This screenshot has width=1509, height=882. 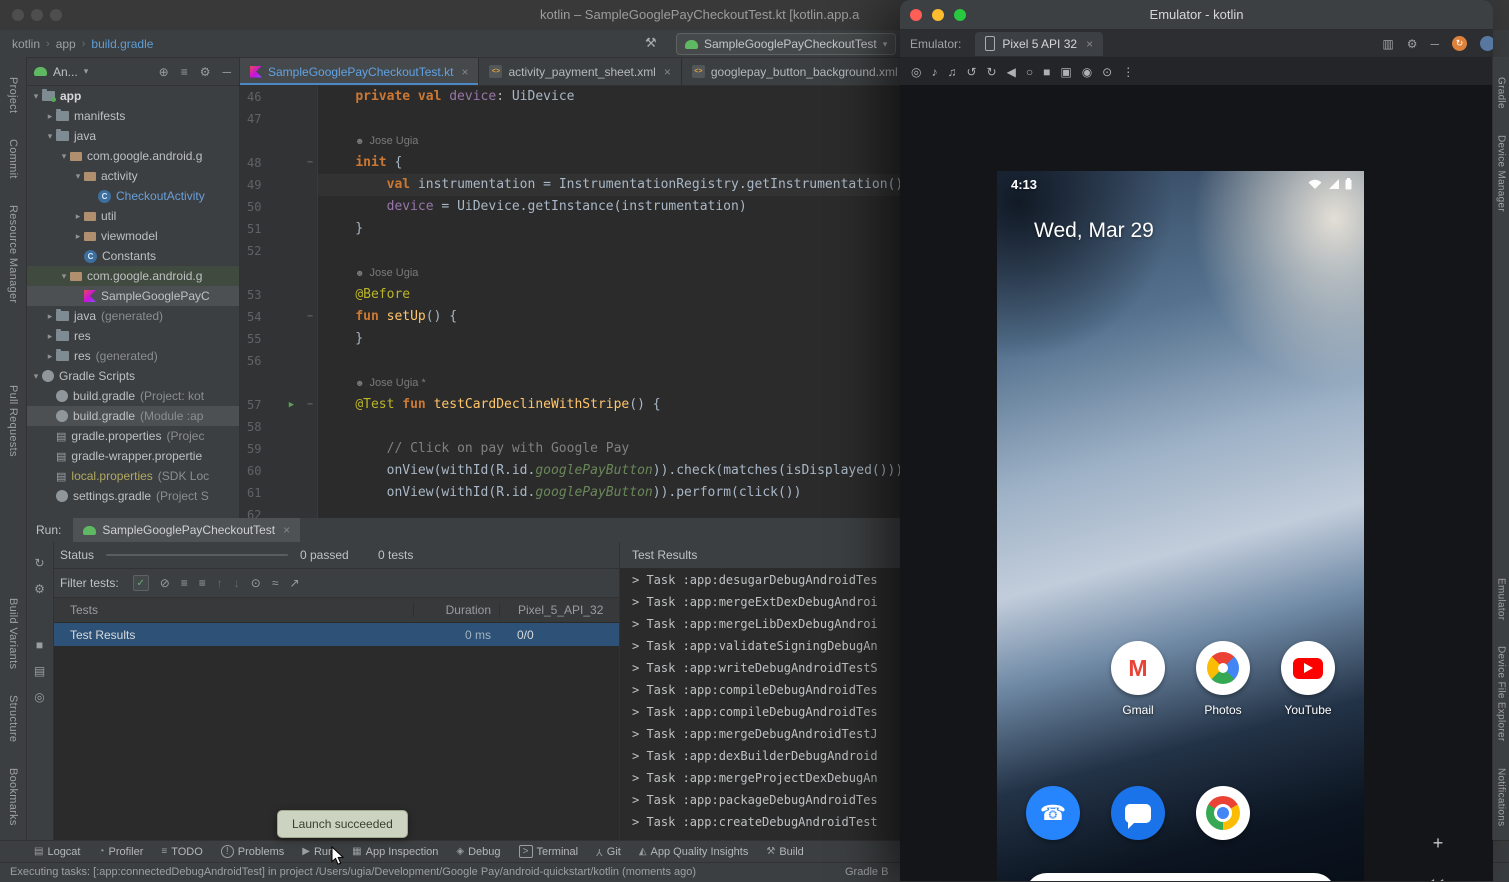 I want to click on run-configuration-select: SampleGooglePayCheckoutTest ▾, so click(x=786, y=44).